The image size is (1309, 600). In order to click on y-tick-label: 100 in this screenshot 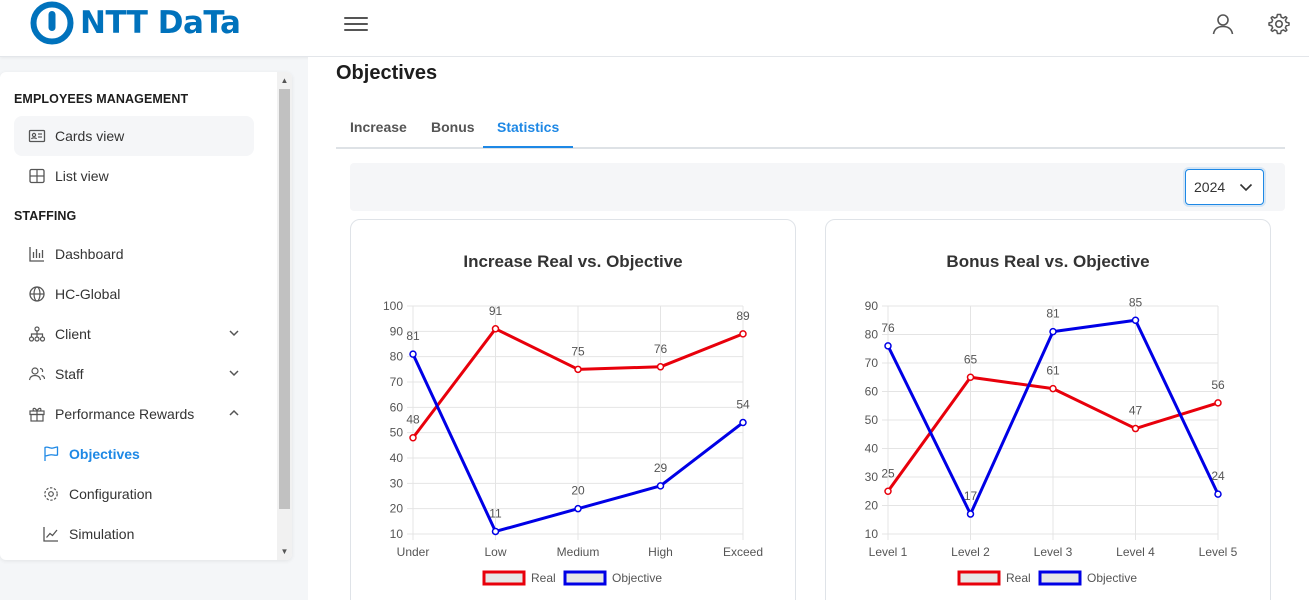, I will do `click(393, 306)`.